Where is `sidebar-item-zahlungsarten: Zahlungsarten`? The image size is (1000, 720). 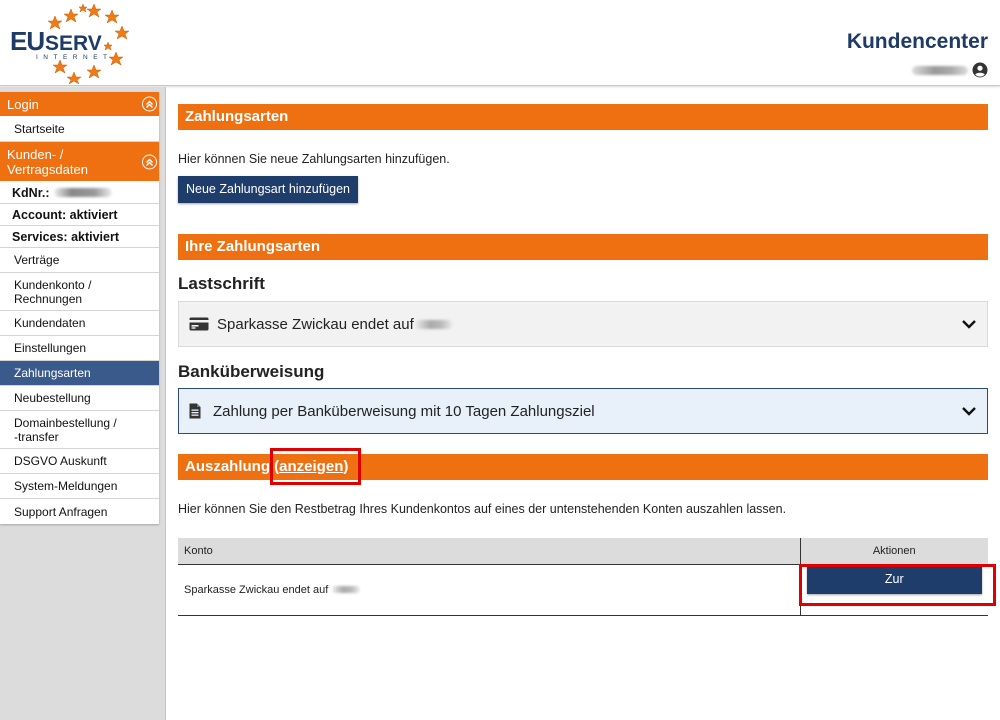
sidebar-item-zahlungsarten: Zahlungsarten is located at coordinates (79, 373).